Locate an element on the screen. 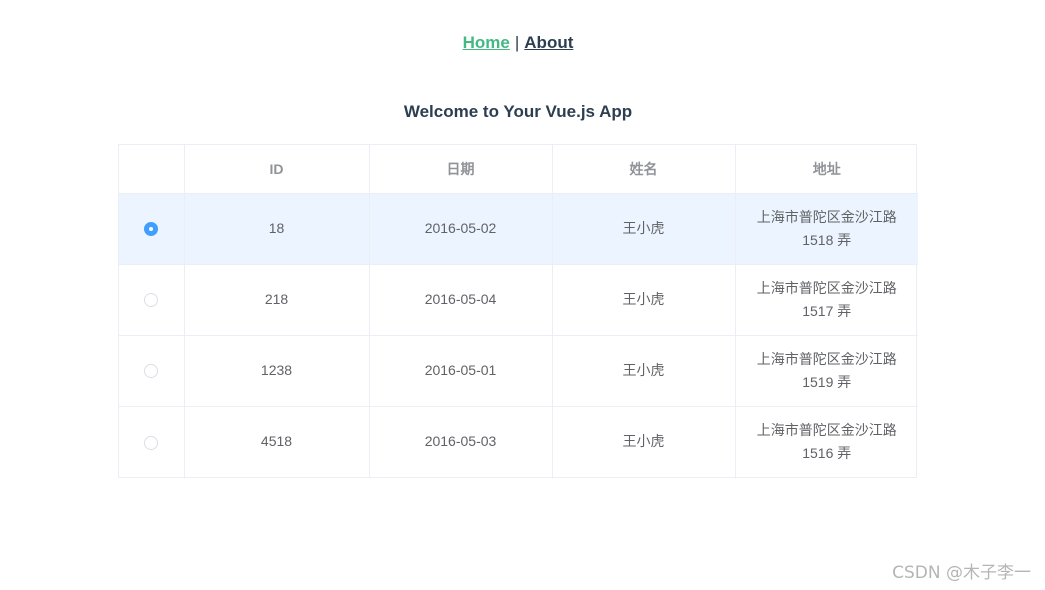 This screenshot has height=590, width=1045. address-cell: 上海市普陀区金沙江路 1516 弄 is located at coordinates (826, 441).